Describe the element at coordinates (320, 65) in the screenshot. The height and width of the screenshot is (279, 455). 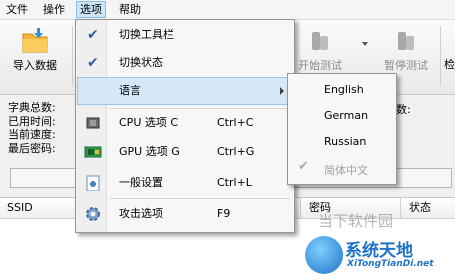
I see `start-test-label: 开始测试` at that location.